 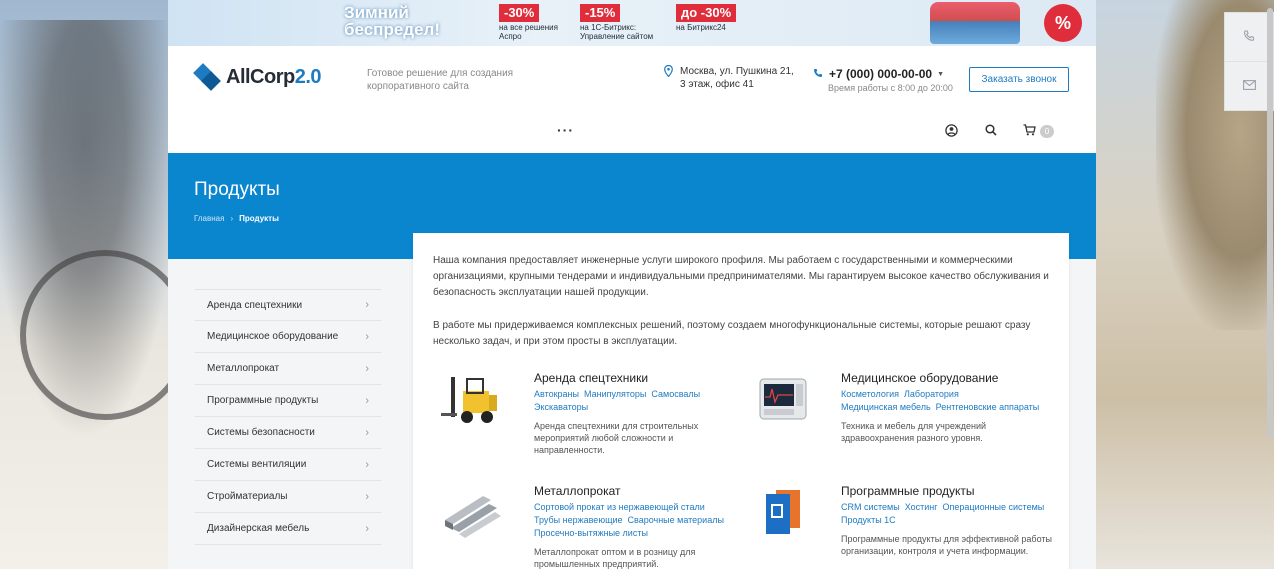 I want to click on promo-badge: -15%, so click(x=600, y=13).